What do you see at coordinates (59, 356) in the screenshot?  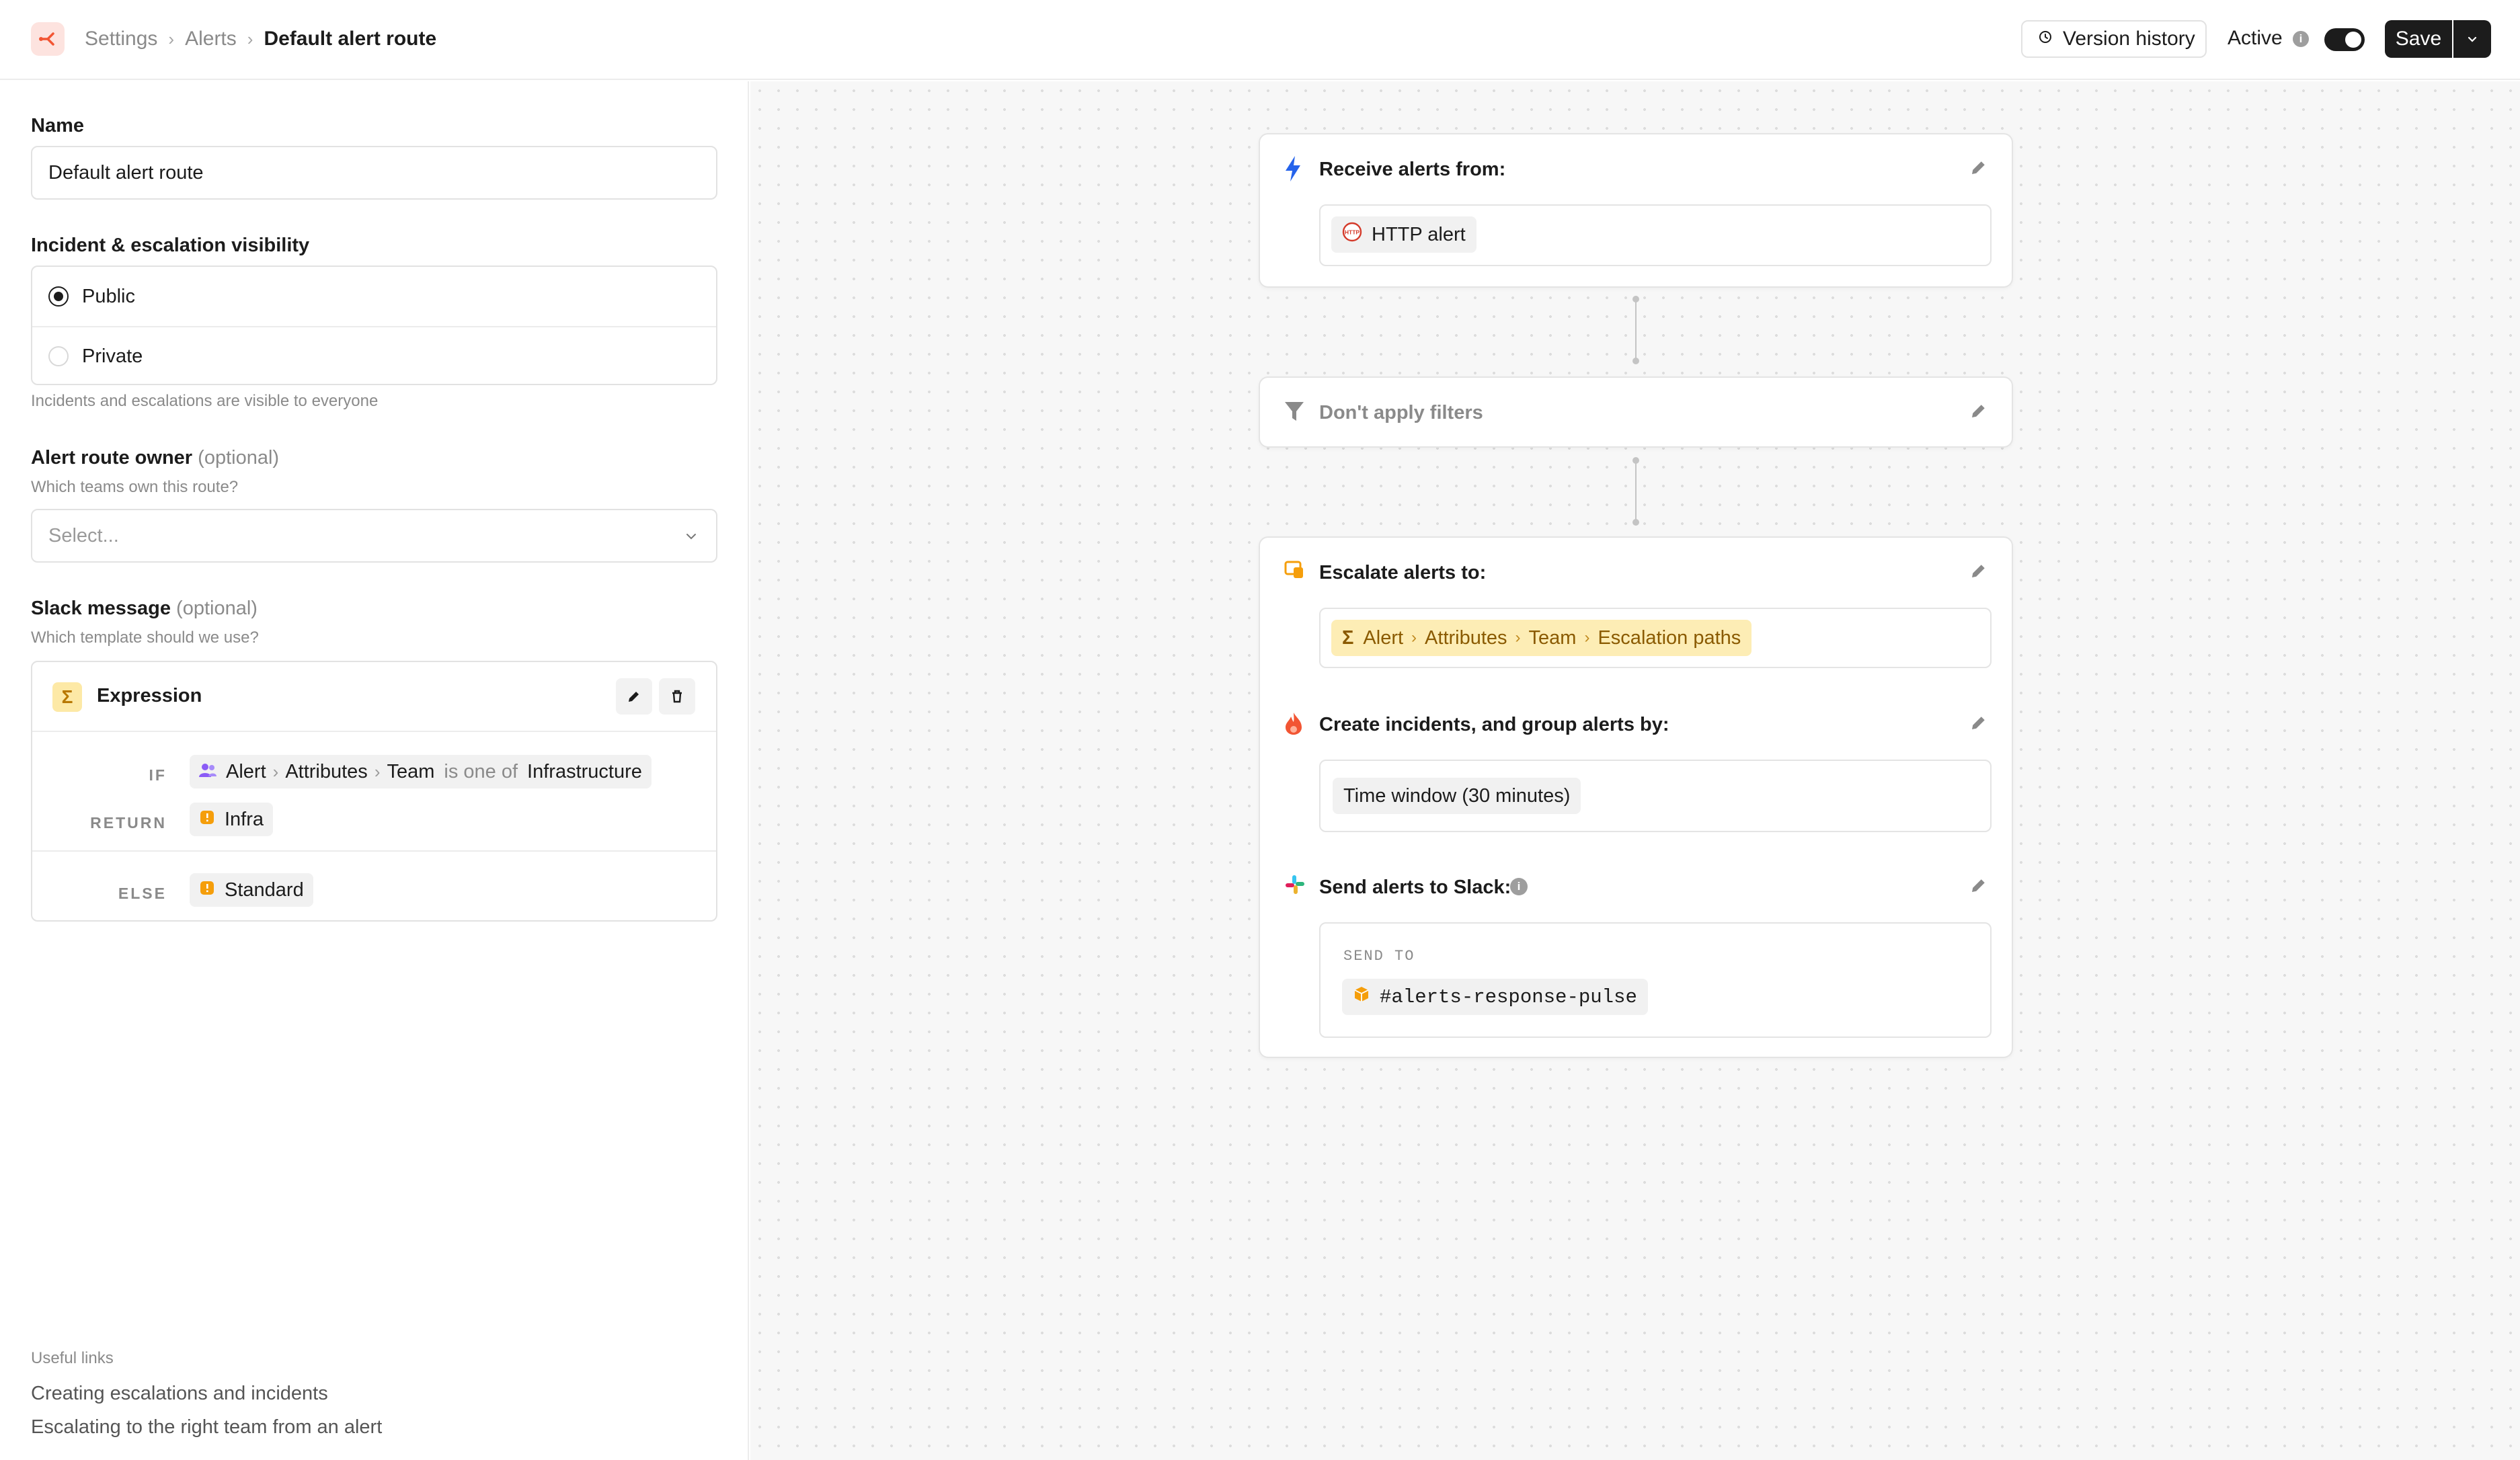 I see `radio-unselected-icon` at bounding box center [59, 356].